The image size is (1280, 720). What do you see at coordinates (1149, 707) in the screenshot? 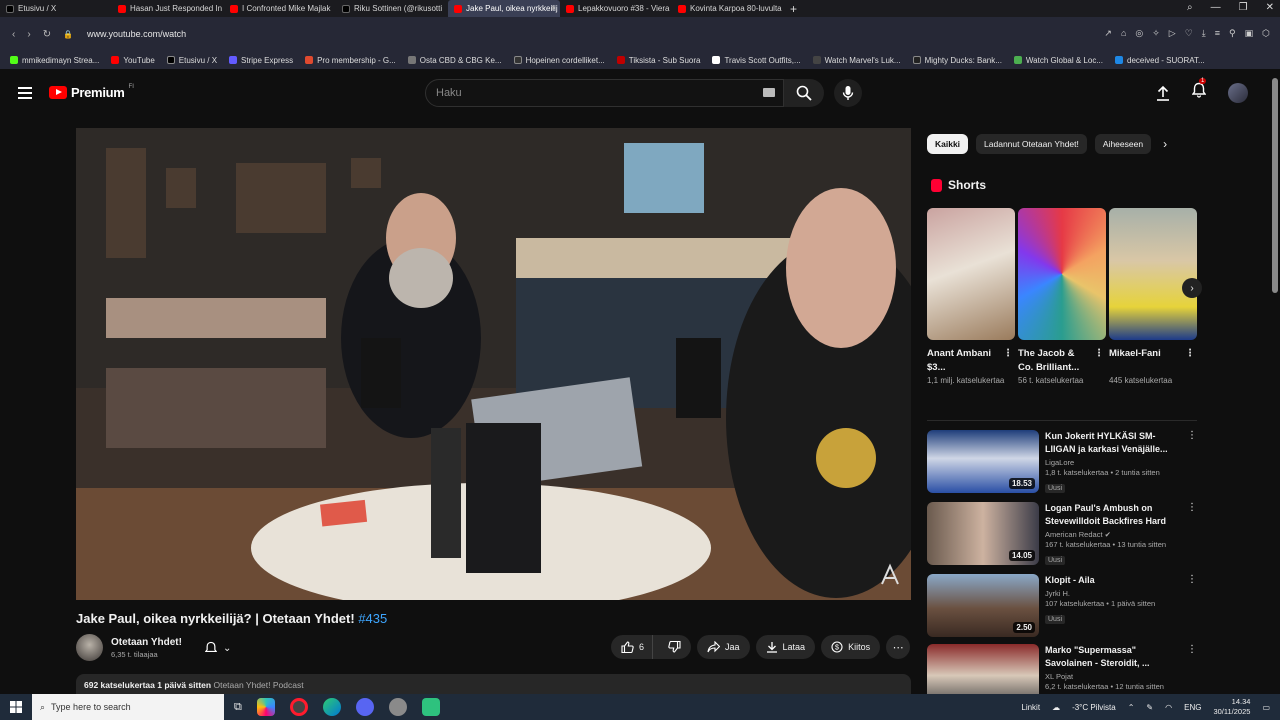
I see `pen-icon: ✎` at bounding box center [1149, 707].